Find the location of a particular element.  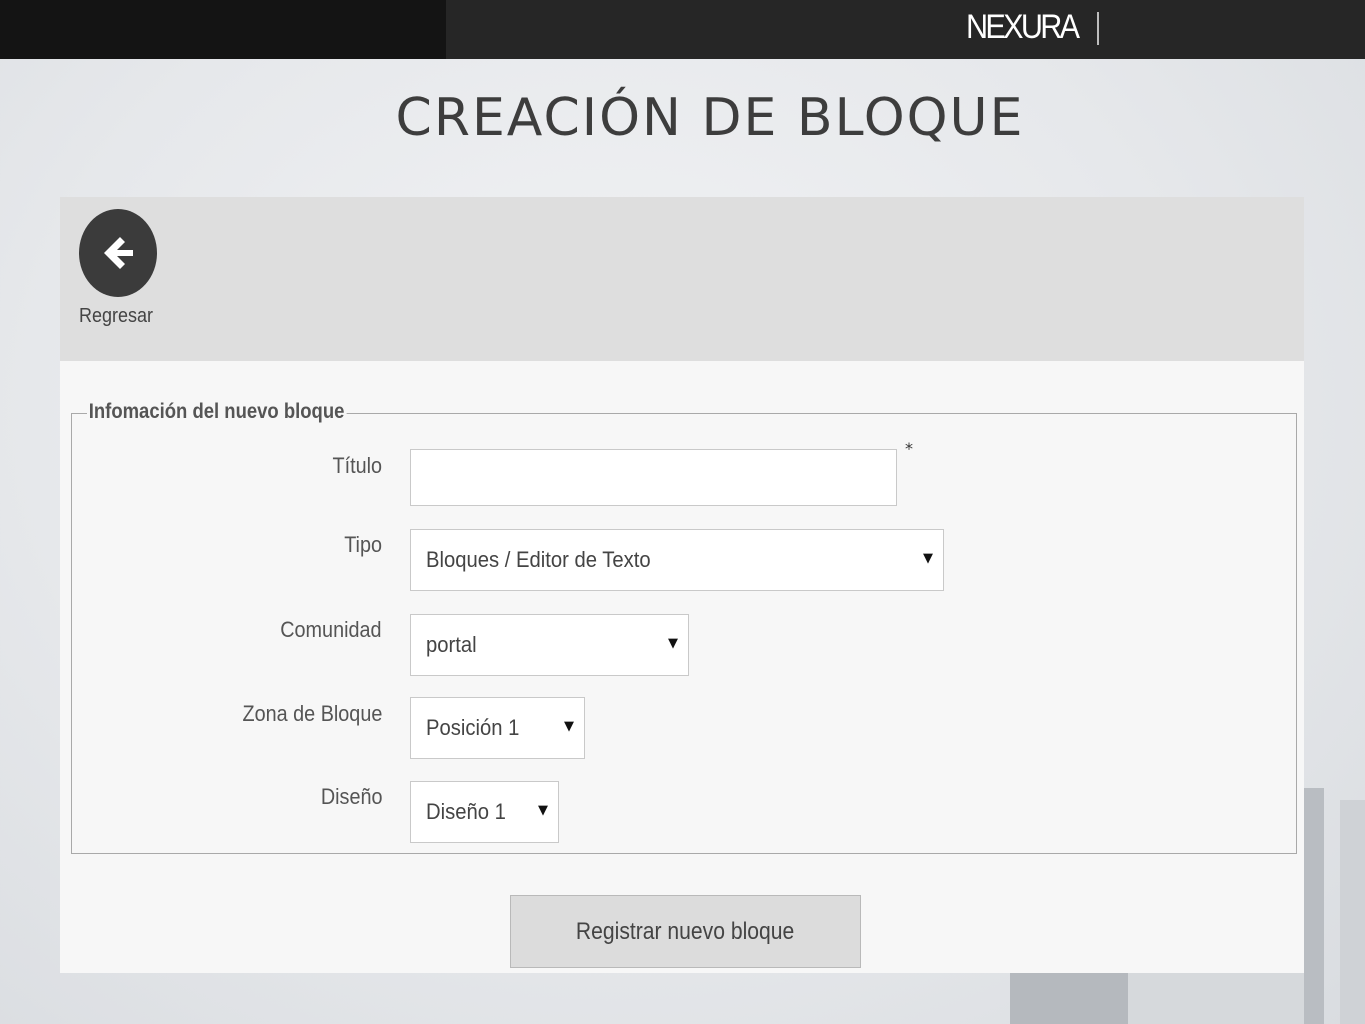

fieldset-legend: Infomación del nuevo bloque is located at coordinates (217, 412).